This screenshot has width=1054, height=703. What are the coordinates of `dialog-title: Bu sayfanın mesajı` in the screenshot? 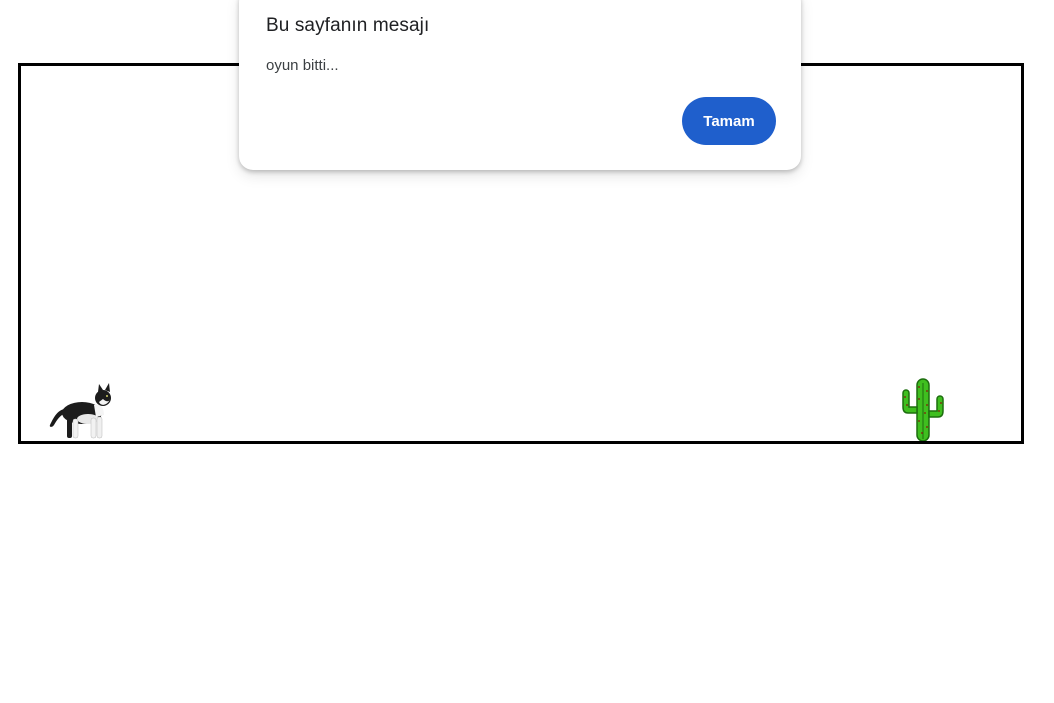 It's located at (348, 25).